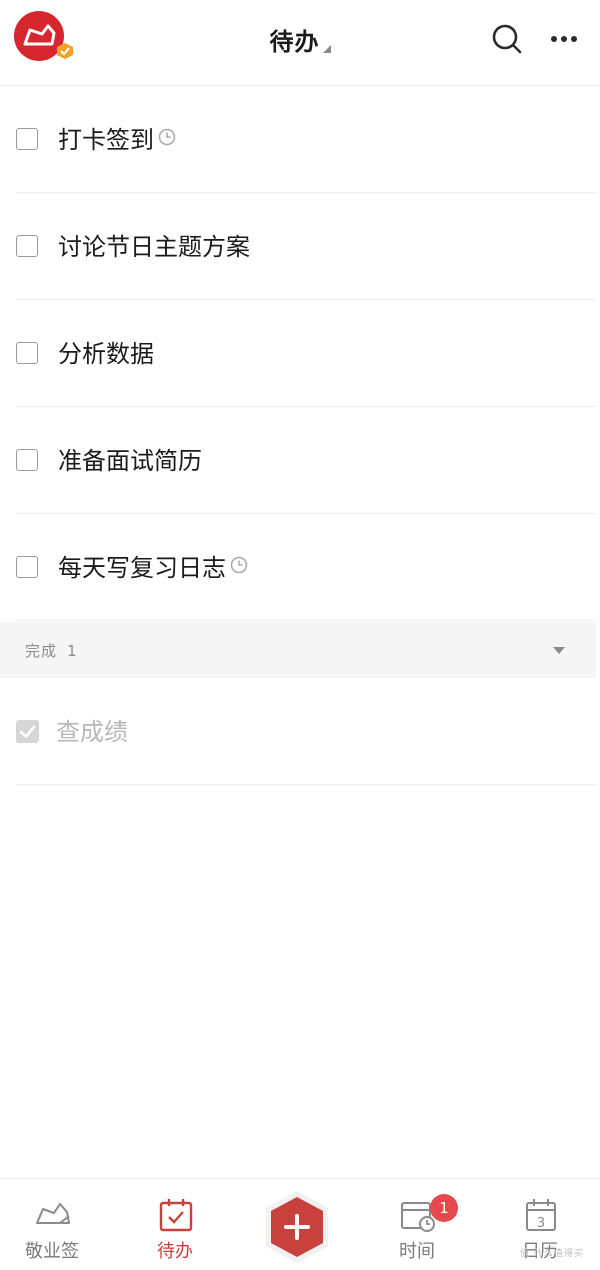  Describe the element at coordinates (106, 354) in the screenshot. I see `todo-label: 分析数据` at that location.